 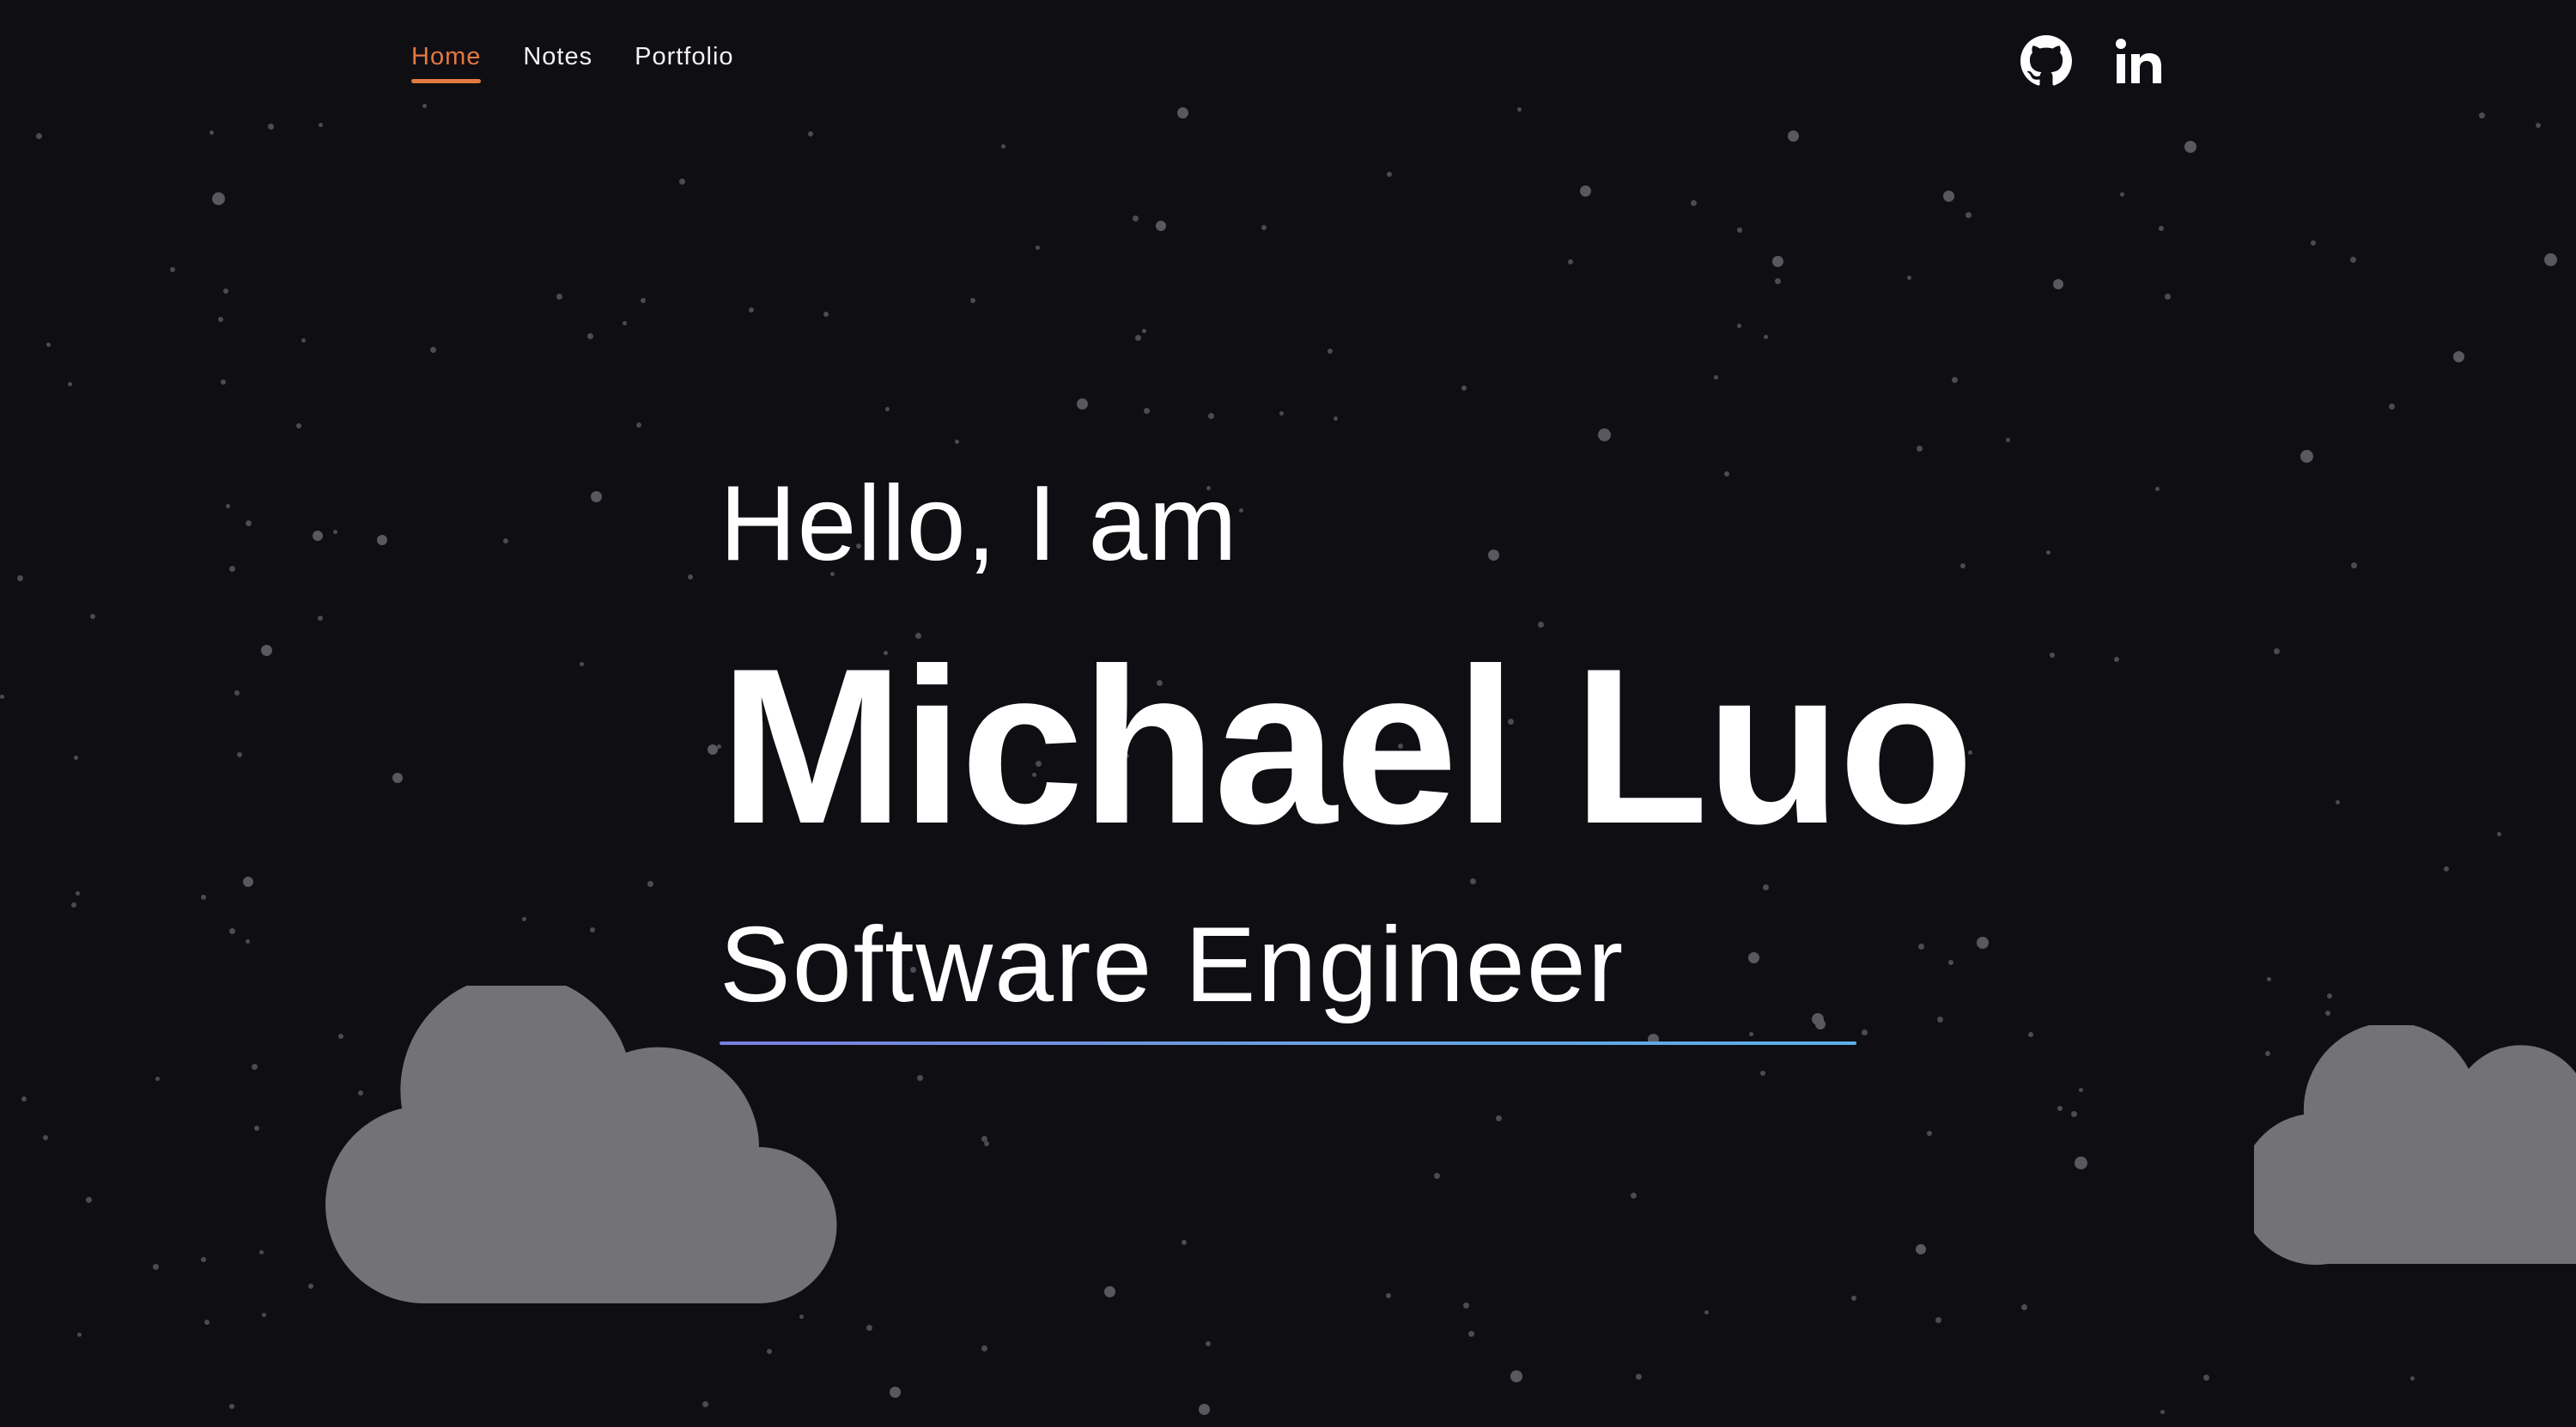 I want to click on role-underline, so click(x=1288, y=1043).